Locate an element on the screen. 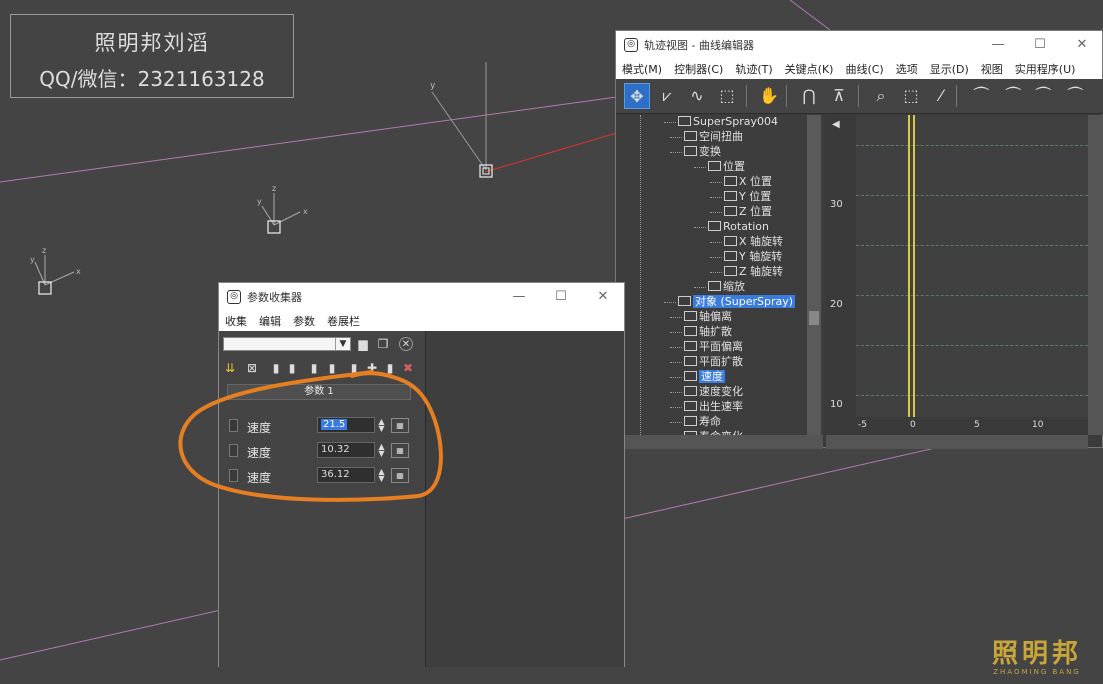 The width and height of the screenshot is (1103, 684). menu-item: 视图 is located at coordinates (992, 69).